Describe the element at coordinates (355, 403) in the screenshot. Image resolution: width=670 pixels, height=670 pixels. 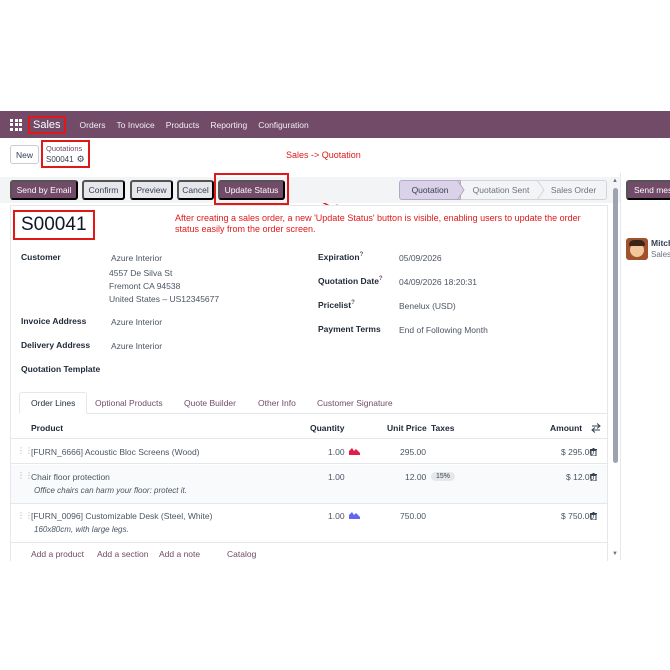
I see `tab-customer-signature: Customer Signature` at that location.